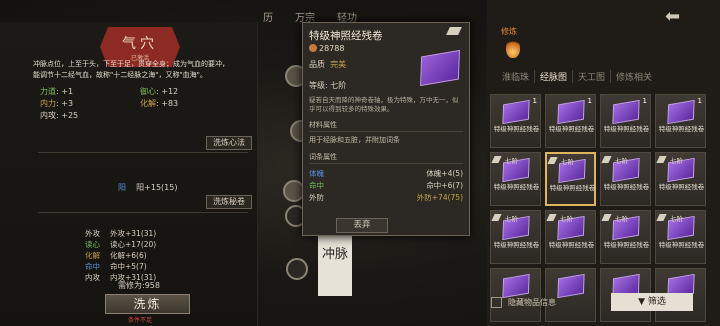 The height and width of the screenshot is (326, 720). Describe the element at coordinates (439, 197) in the screenshot. I see `affix-value: 外防+74(75)` at that location.